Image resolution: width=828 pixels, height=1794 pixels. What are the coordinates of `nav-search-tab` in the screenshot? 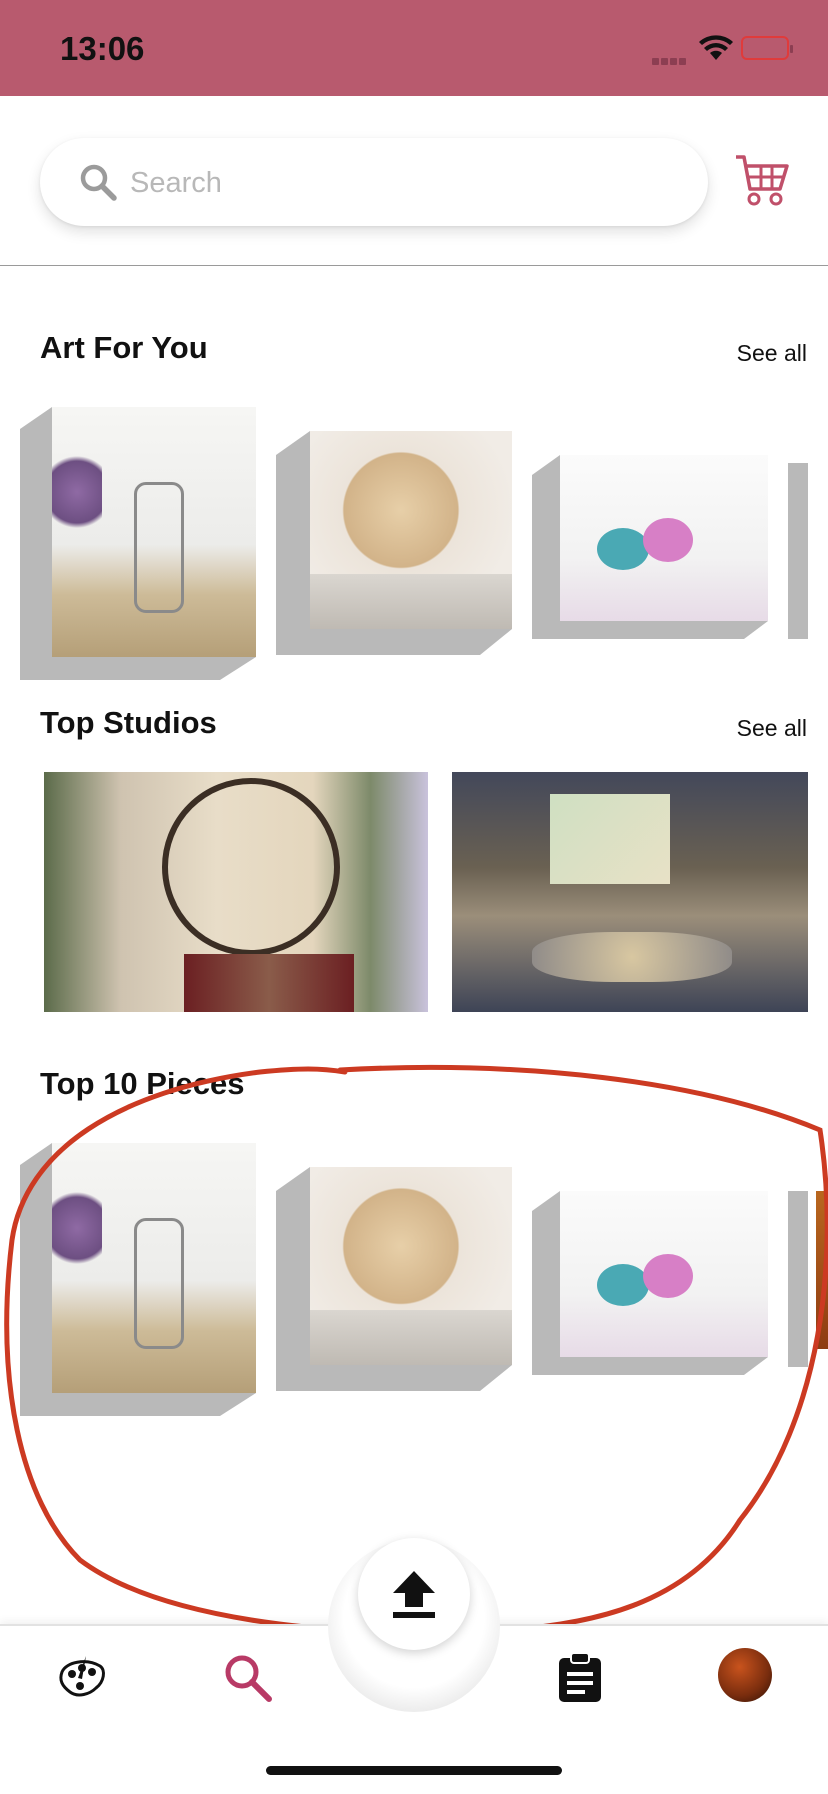 It's located at (248, 1678).